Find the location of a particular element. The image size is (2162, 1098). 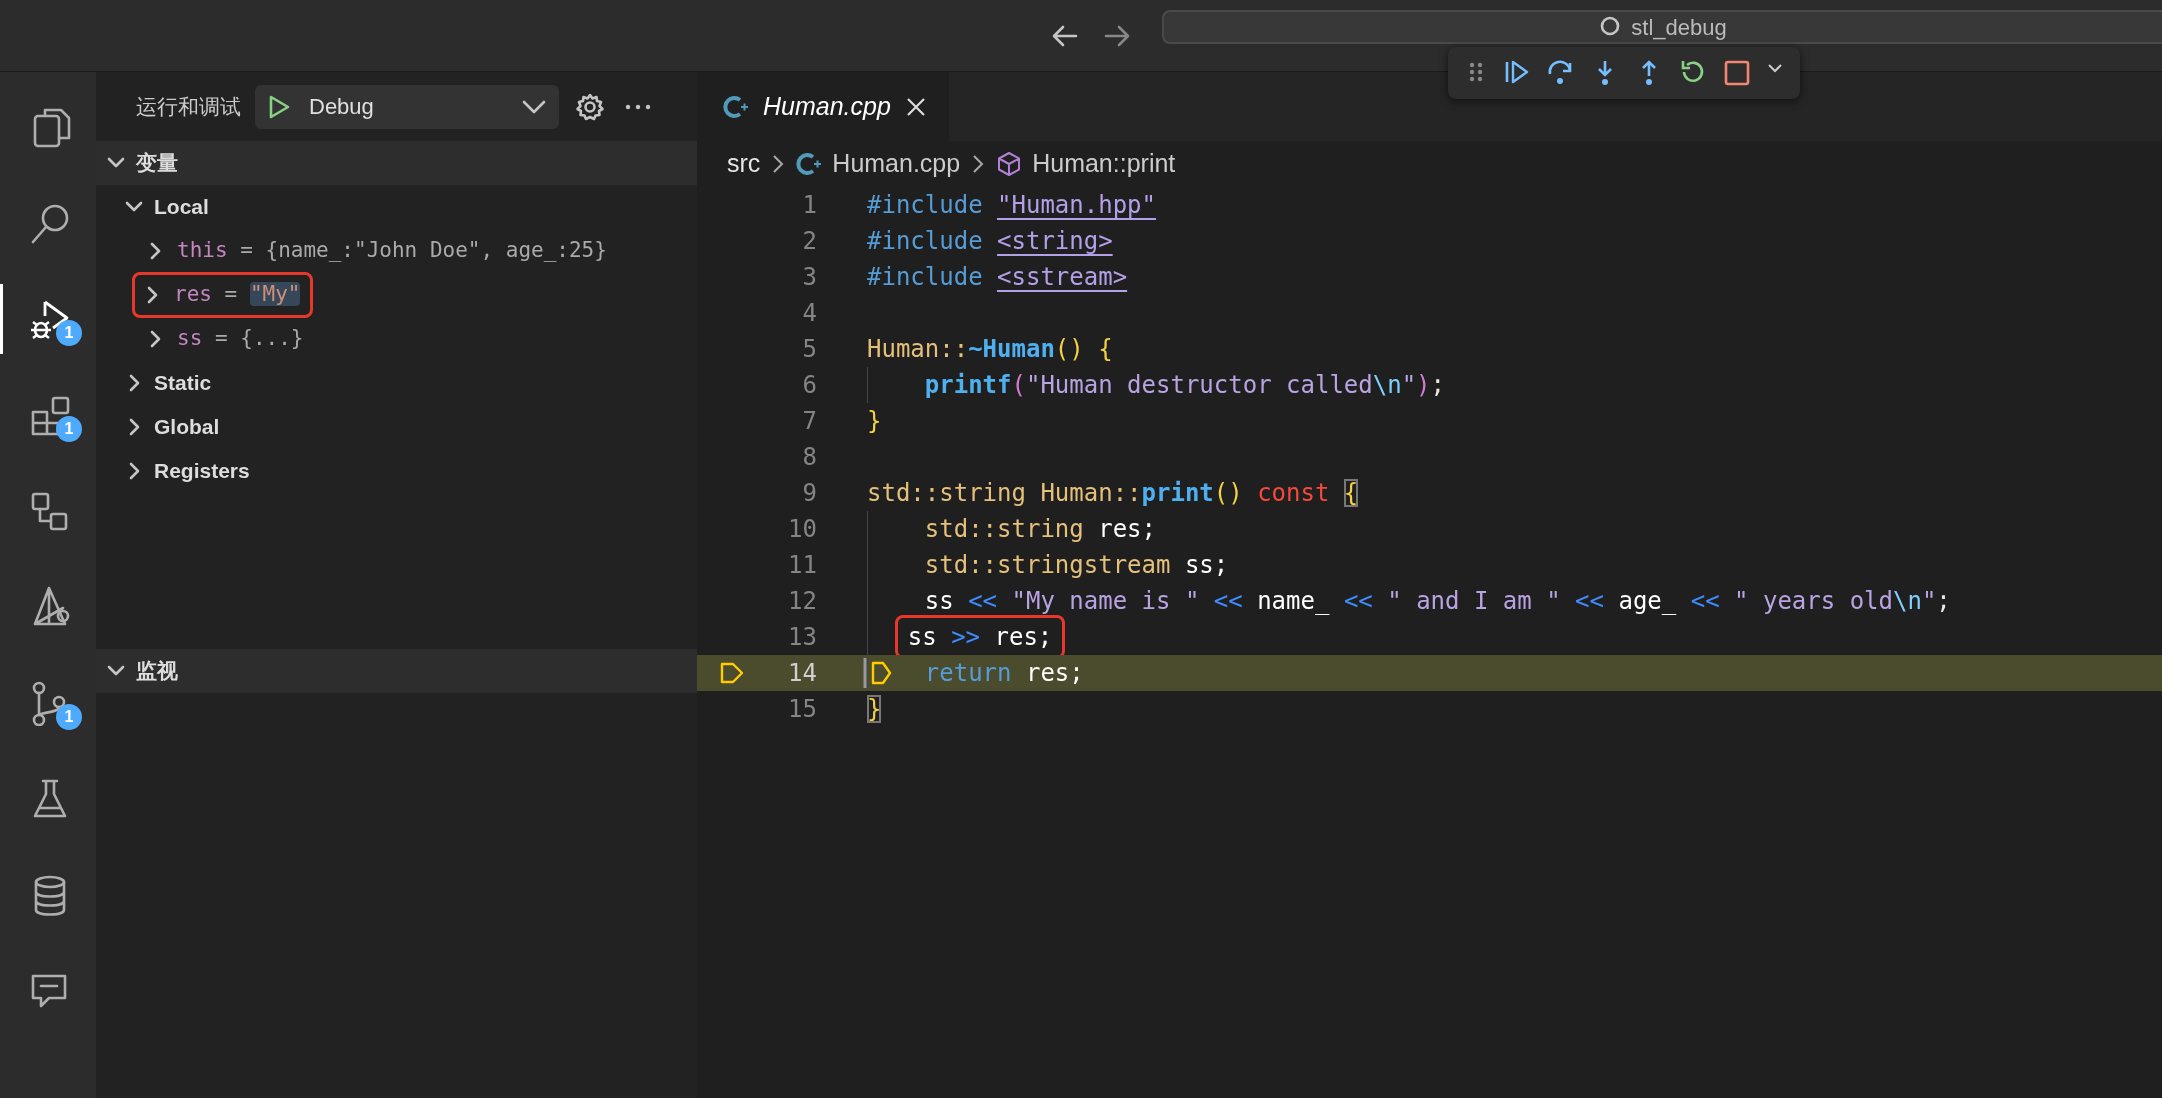

line-number: 1 is located at coordinates (809, 205).